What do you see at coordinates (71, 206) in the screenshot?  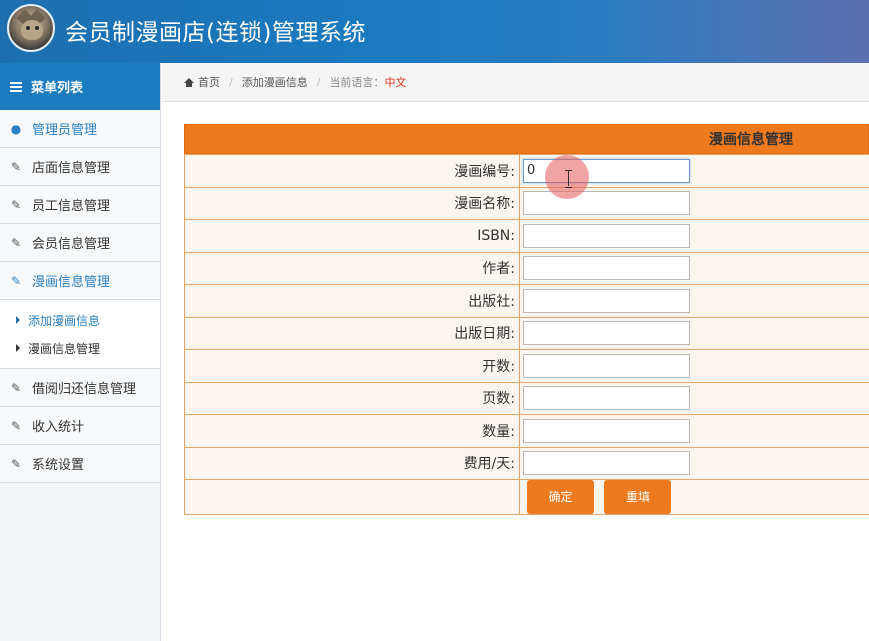 I see `sidebar-item-label: 员工信息管理` at bounding box center [71, 206].